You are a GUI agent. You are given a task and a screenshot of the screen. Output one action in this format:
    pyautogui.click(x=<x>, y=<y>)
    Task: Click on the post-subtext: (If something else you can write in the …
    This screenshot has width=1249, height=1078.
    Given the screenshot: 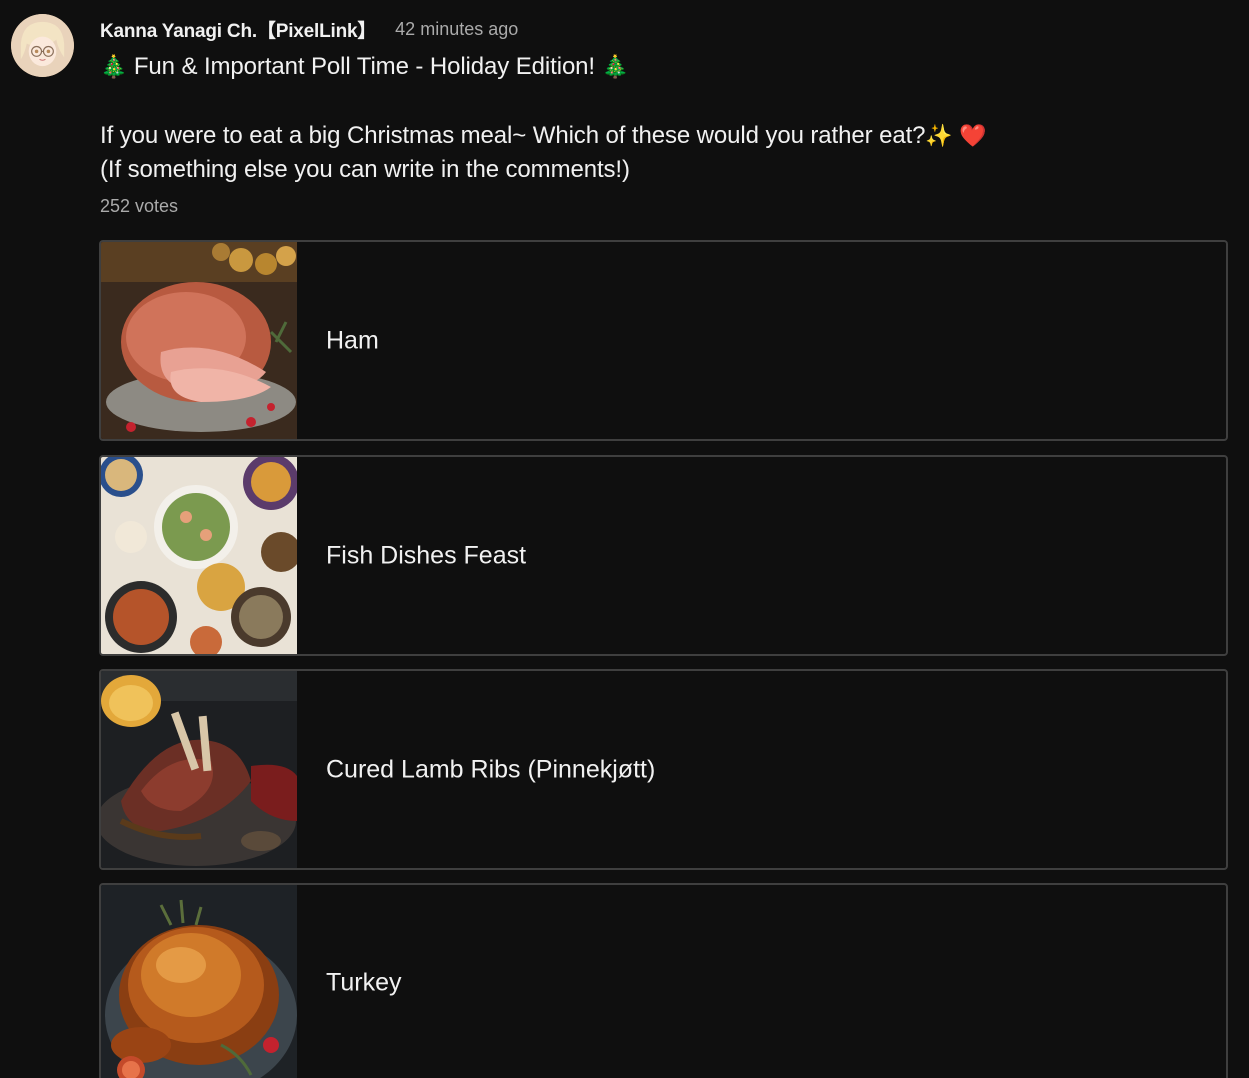 What is the action you would take?
    pyautogui.click(x=365, y=169)
    